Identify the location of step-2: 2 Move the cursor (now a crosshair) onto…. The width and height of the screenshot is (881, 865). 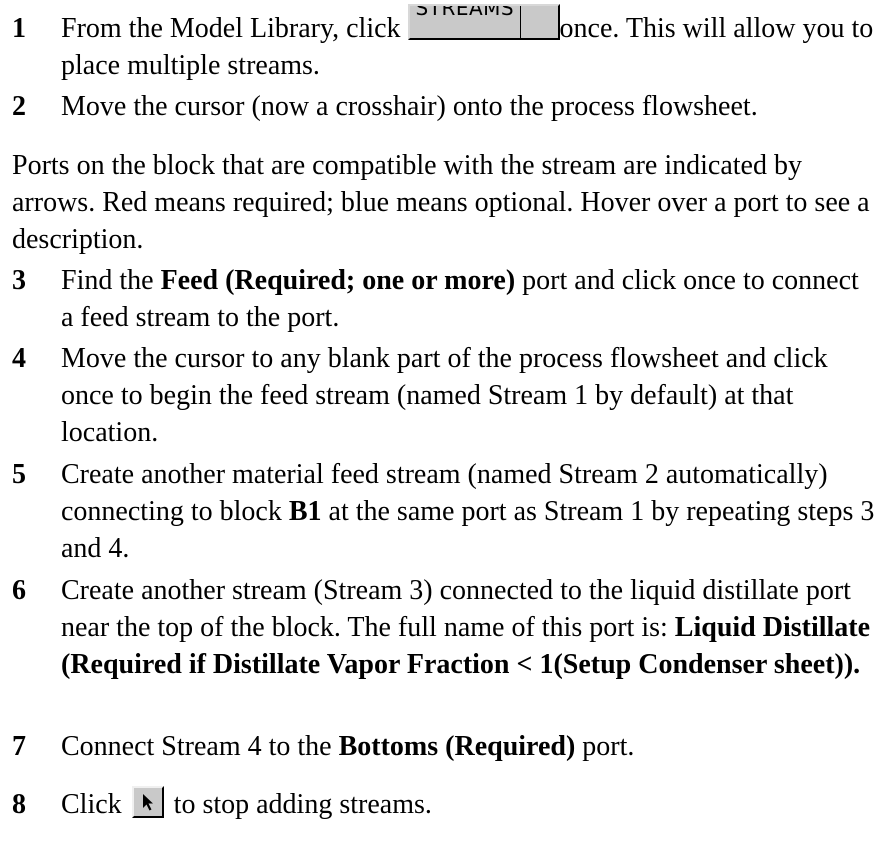
(443, 106).